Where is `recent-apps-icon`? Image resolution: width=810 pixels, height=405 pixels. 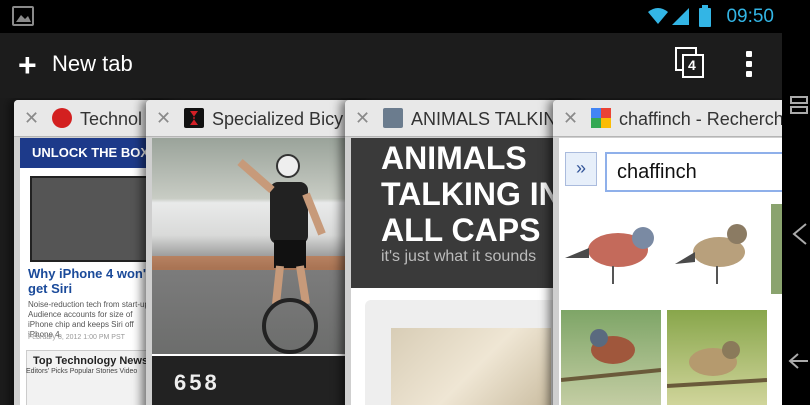
recent-apps-icon is located at coordinates (799, 108).